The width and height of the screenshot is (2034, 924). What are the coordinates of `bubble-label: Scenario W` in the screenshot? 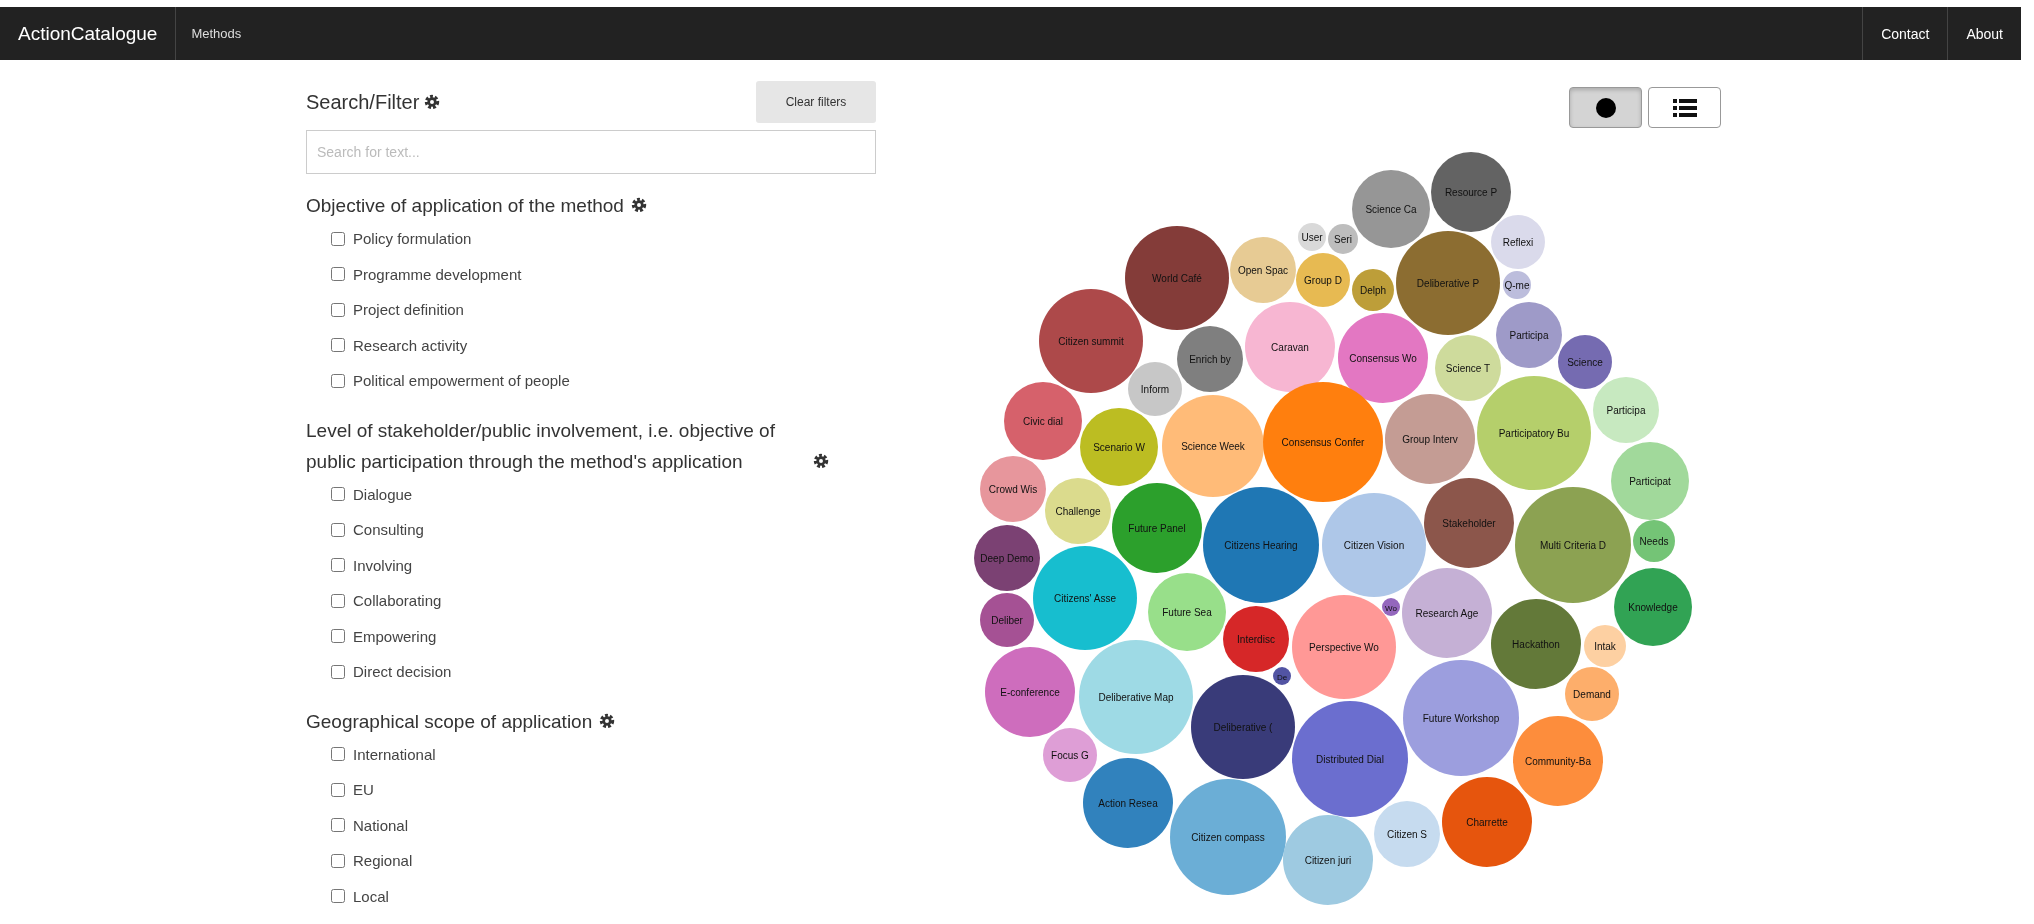 It's located at (1119, 447).